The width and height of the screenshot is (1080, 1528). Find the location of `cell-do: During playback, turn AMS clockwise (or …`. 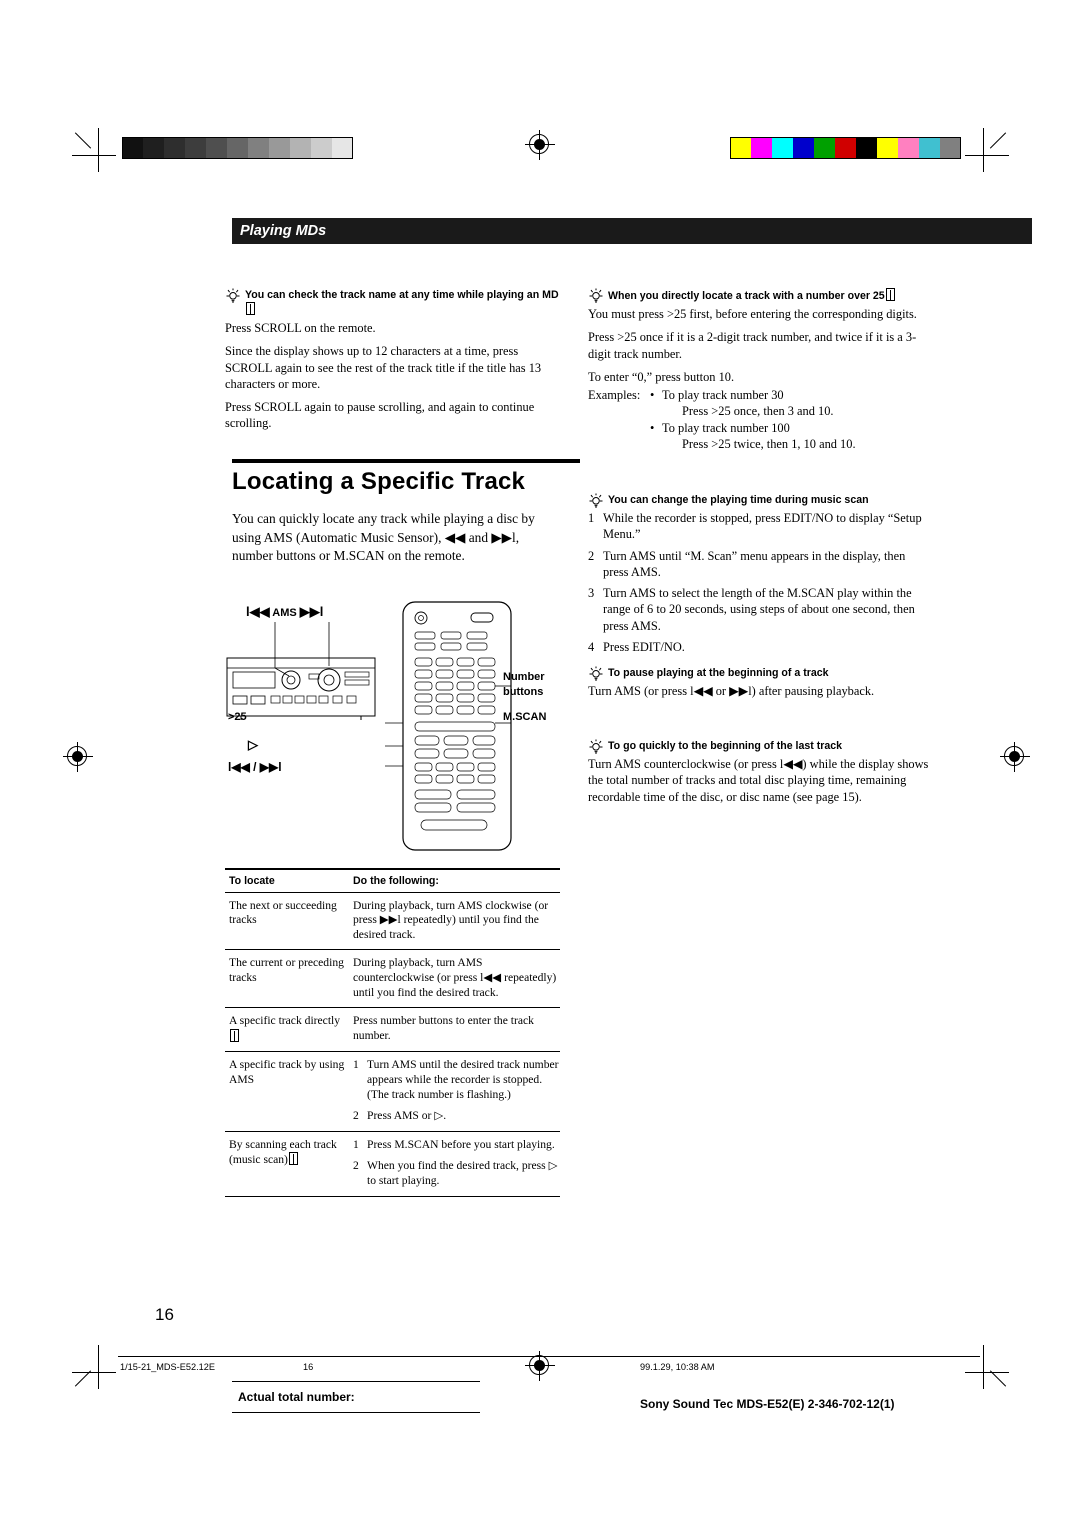

cell-do: During playback, turn AMS clockwise (or … is located at coordinates (451, 919).